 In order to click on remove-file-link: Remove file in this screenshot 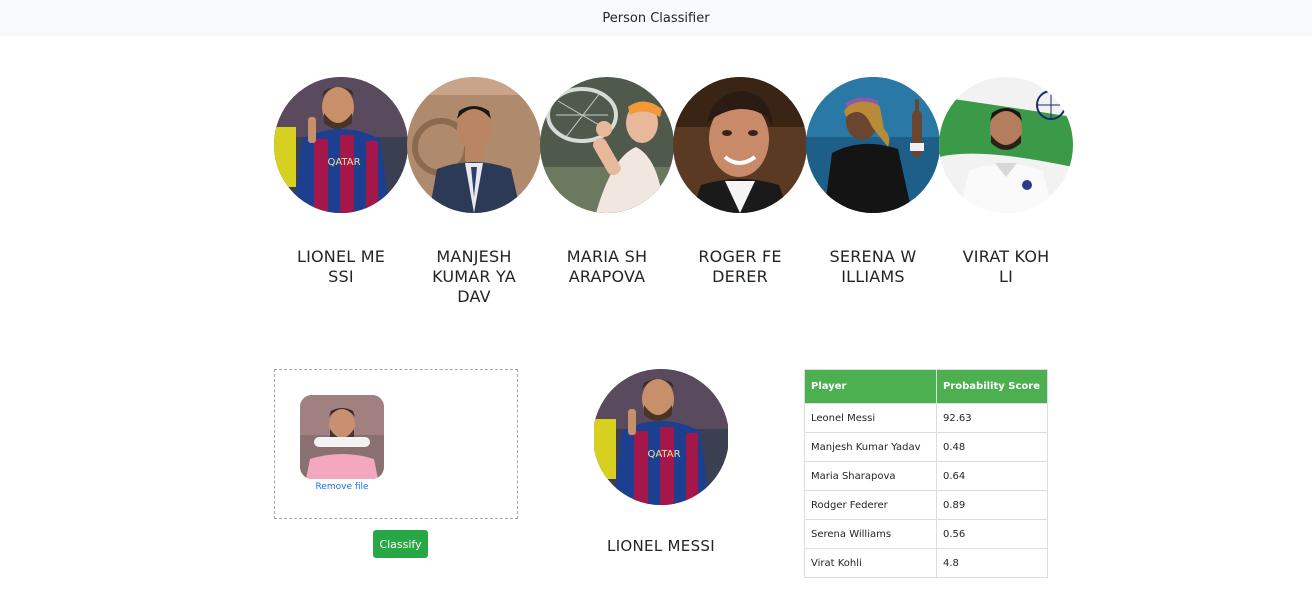, I will do `click(342, 487)`.